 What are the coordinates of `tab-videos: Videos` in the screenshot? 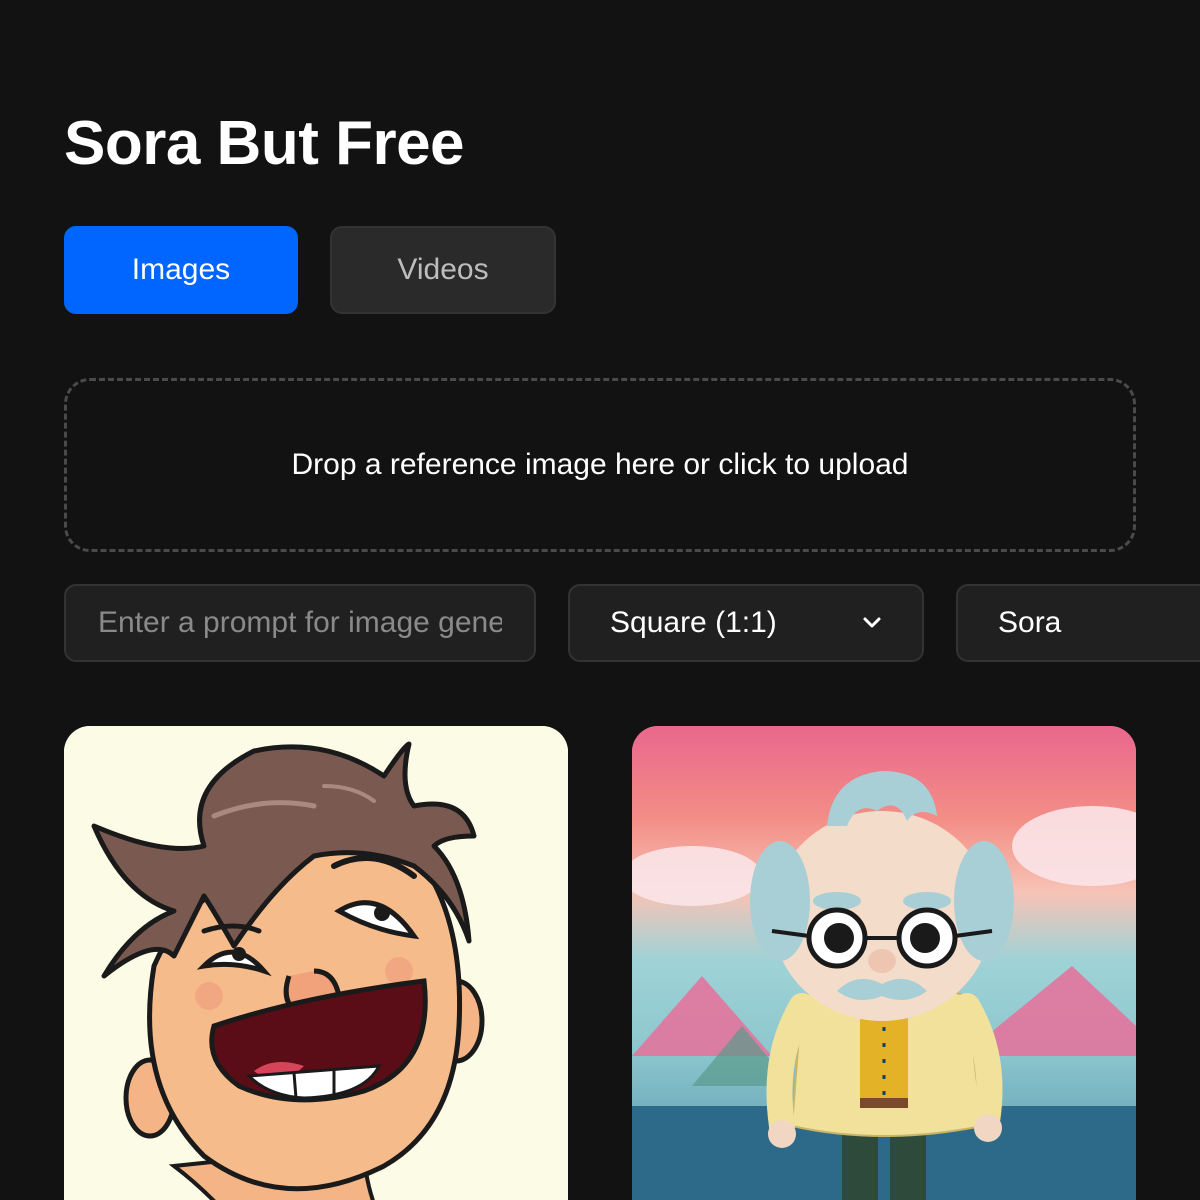 It's located at (443, 270).